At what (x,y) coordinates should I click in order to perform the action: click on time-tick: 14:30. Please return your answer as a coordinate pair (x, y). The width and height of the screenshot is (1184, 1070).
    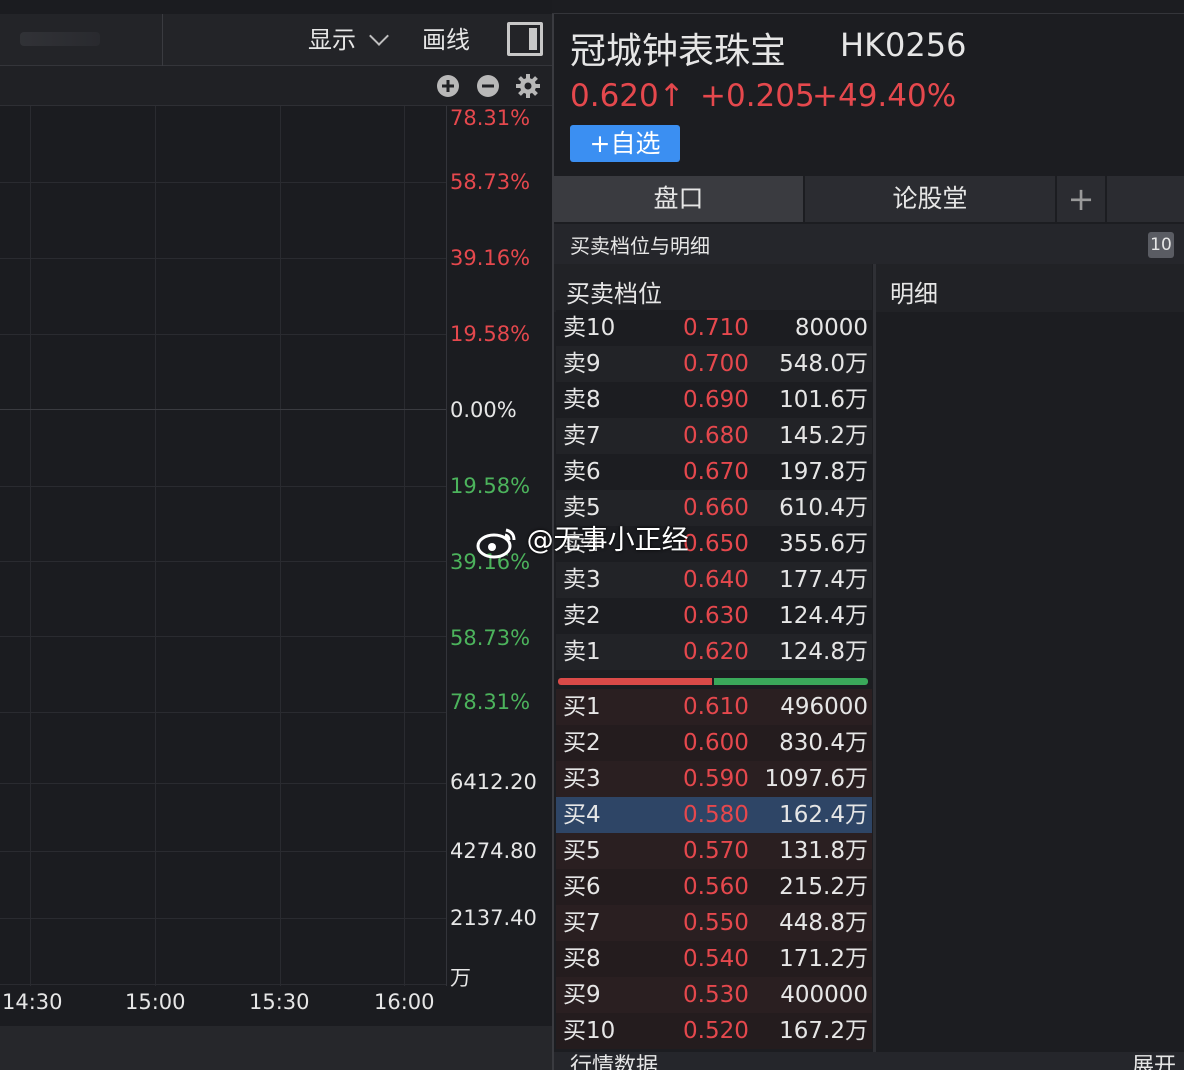
    Looking at the image, I should click on (32, 1002).